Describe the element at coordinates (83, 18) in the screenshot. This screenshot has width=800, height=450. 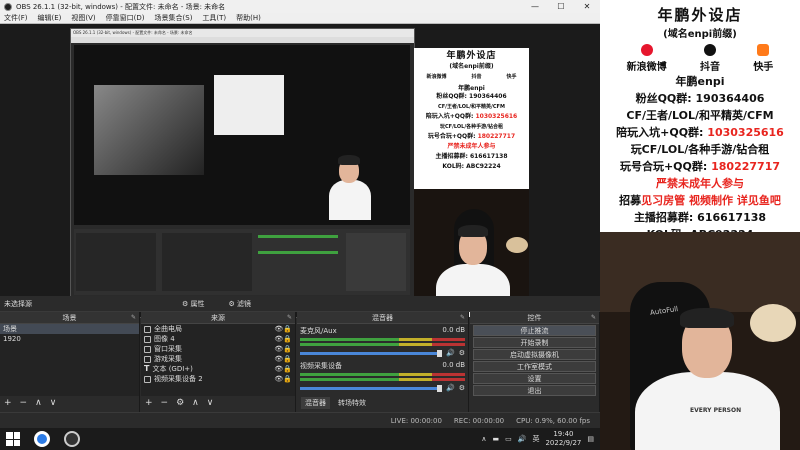
I see `menu-view: 视图(V)` at that location.